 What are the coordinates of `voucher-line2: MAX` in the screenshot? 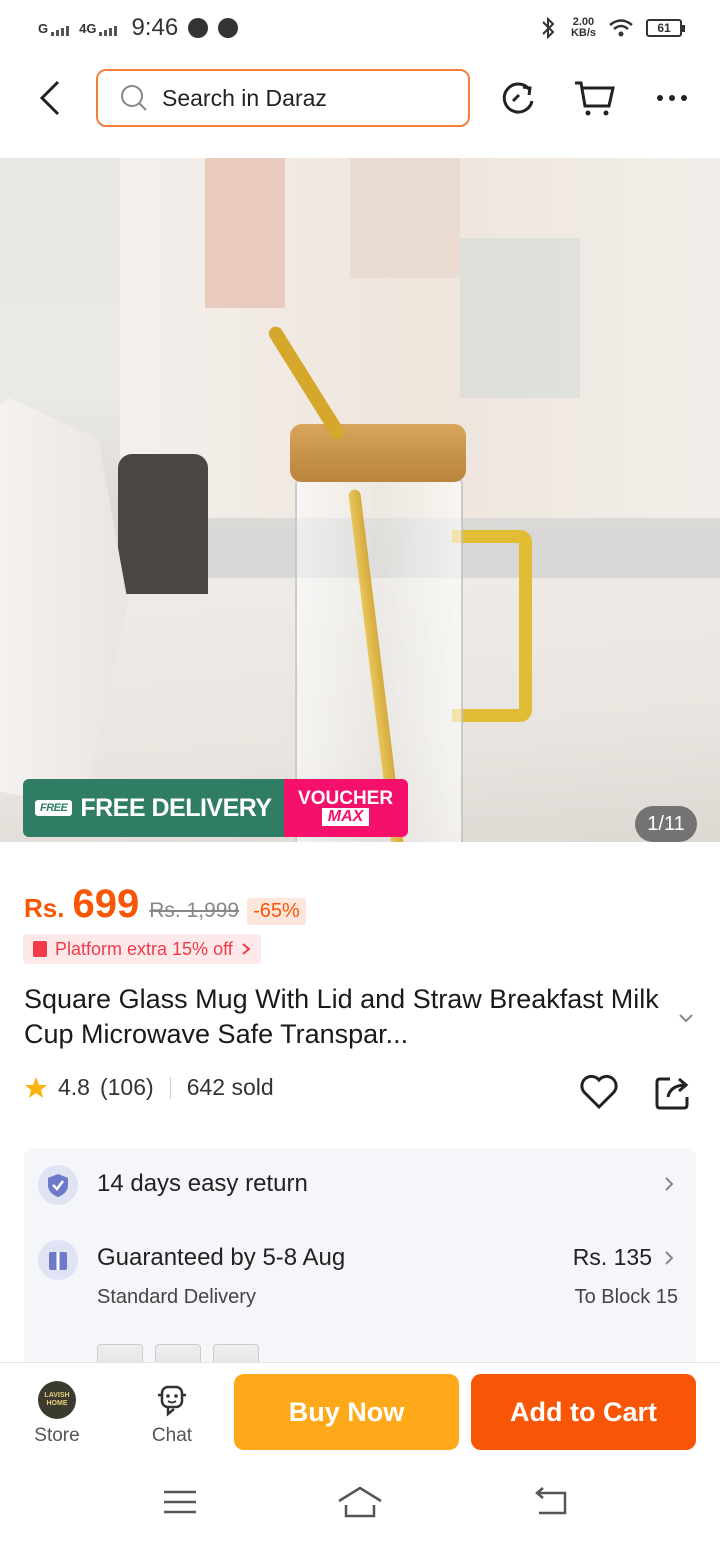 It's located at (345, 817).